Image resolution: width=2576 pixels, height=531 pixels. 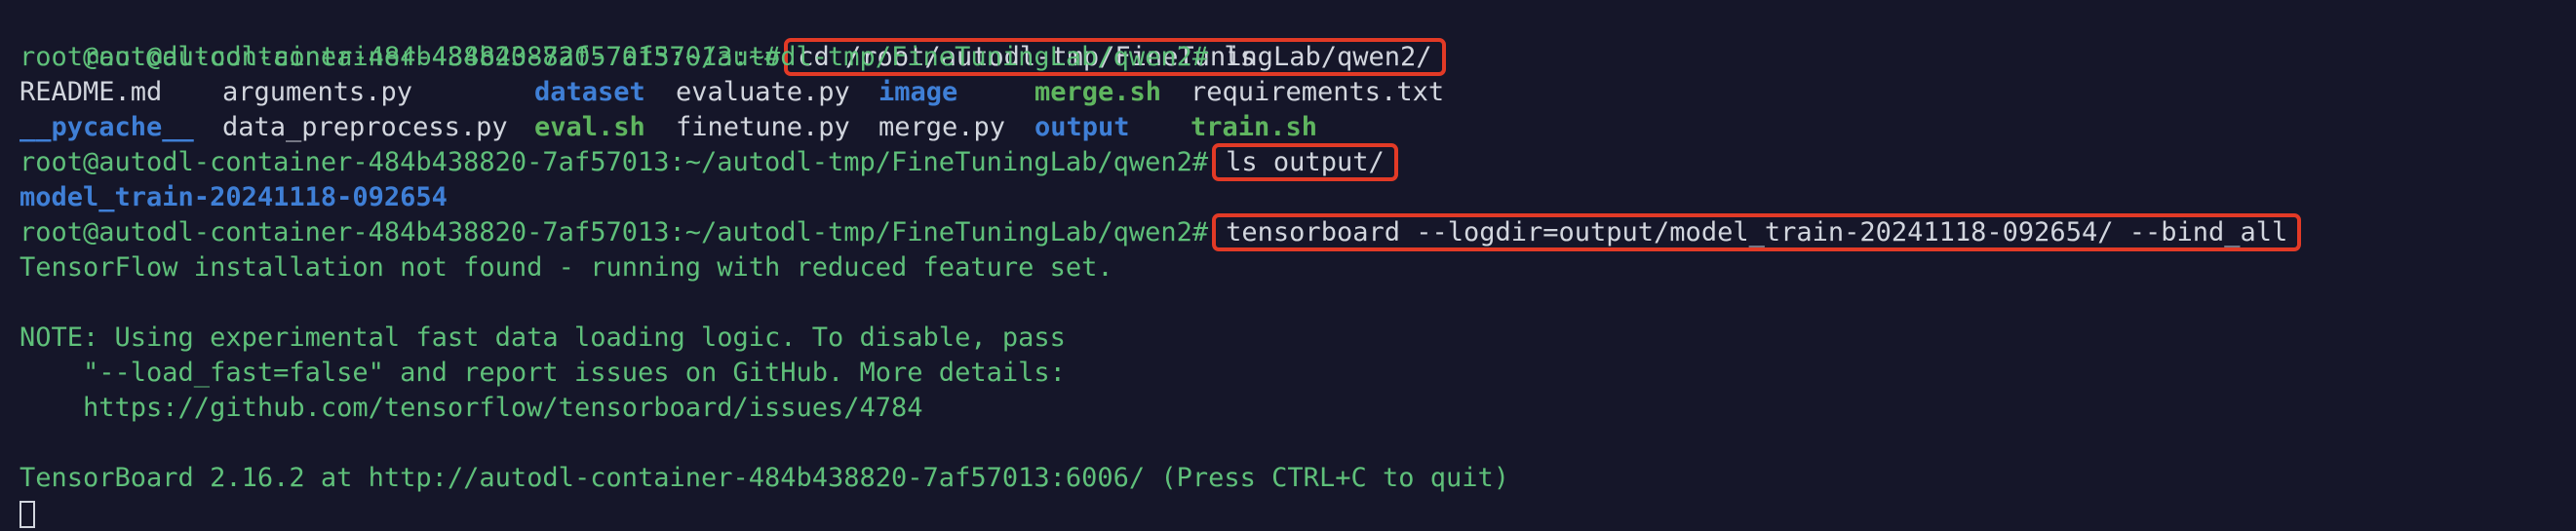 I want to click on file-arguments: arguments.py, so click(x=317, y=92).